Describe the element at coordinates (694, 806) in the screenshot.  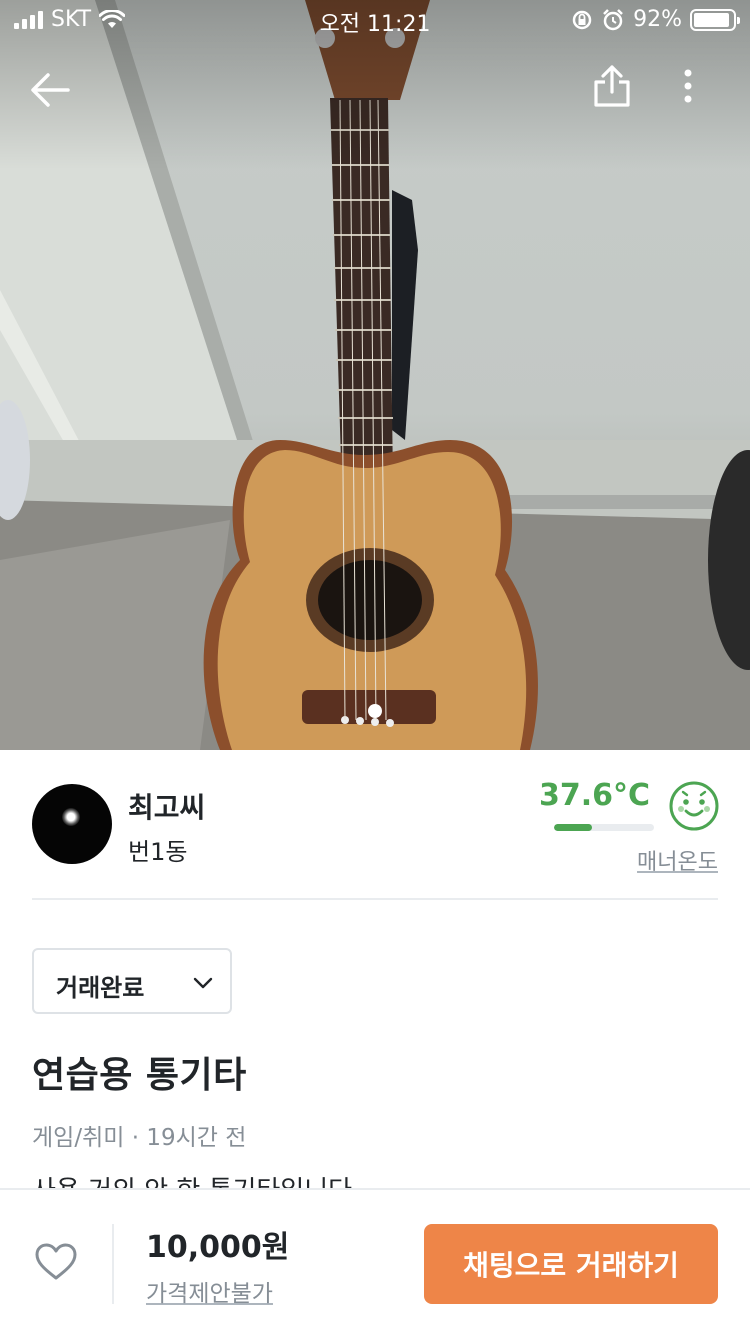
I see `smile-face-icon` at that location.